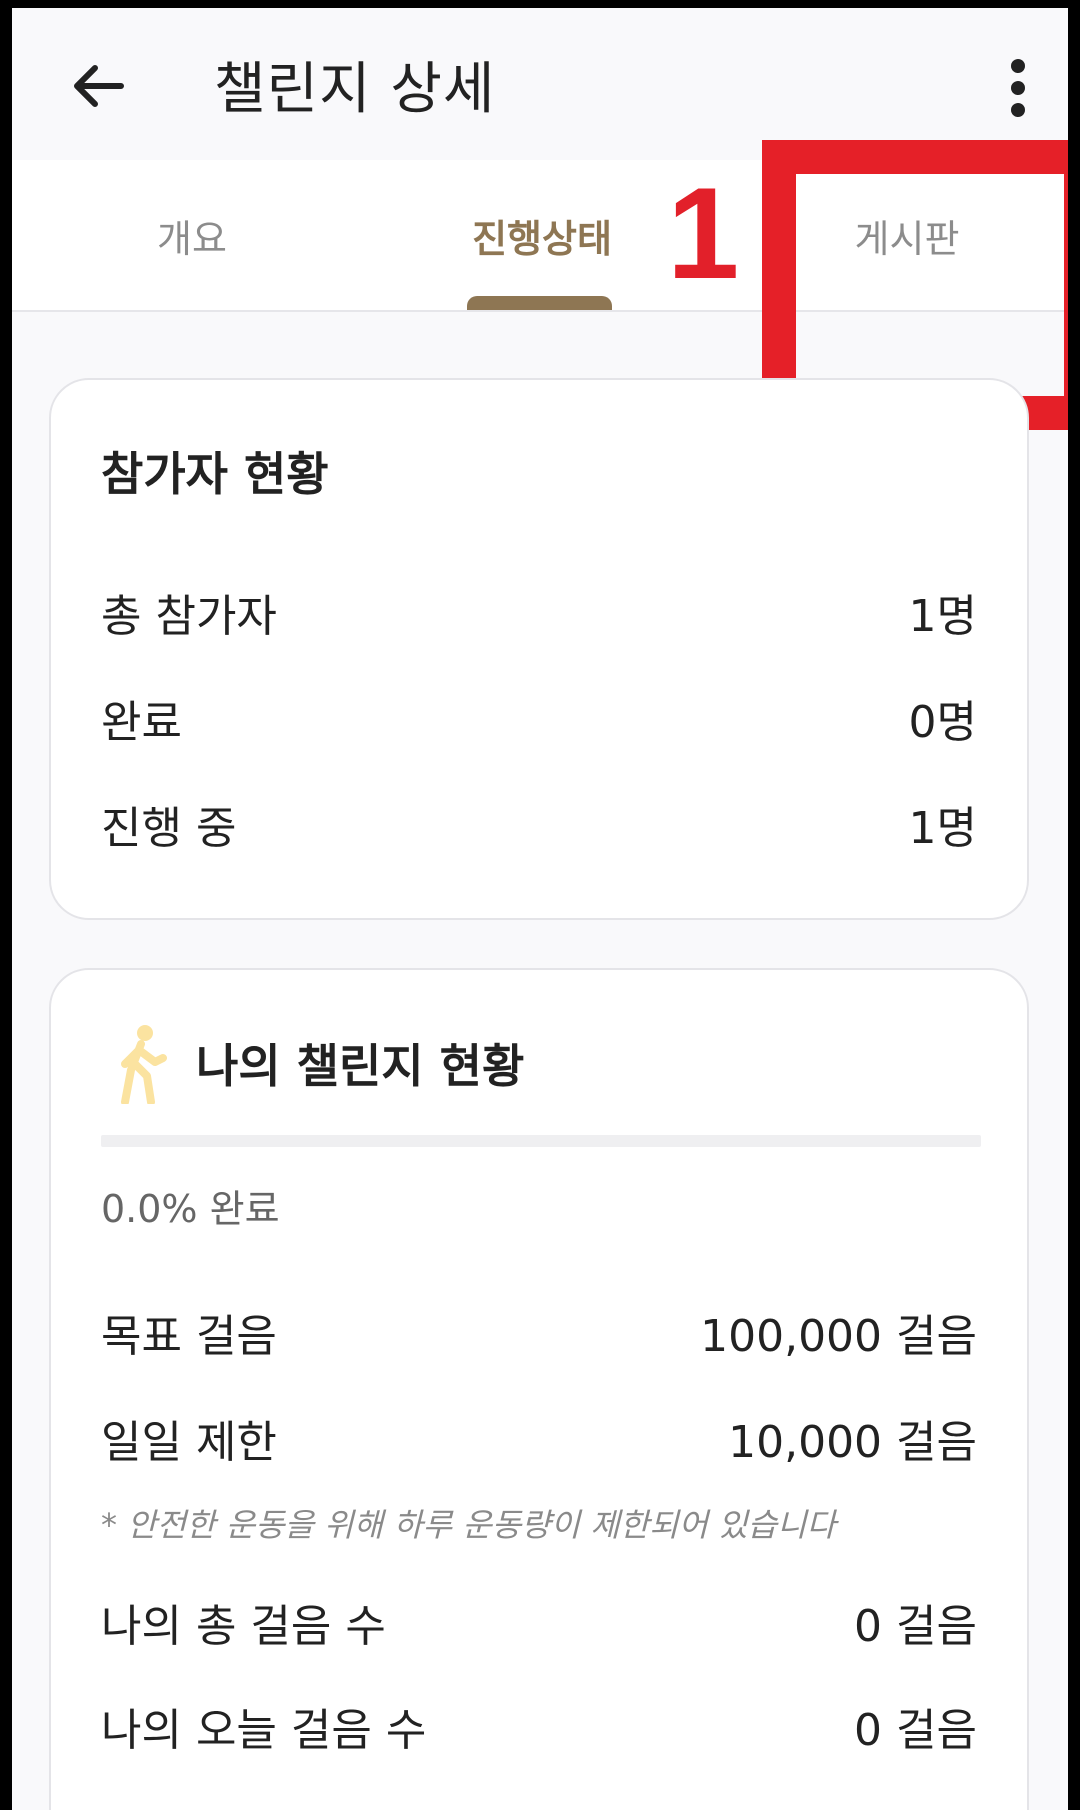  Describe the element at coordinates (243, 1626) in the screenshot. I see `my-total-steps-label: 나의 총 걸음 수` at that location.